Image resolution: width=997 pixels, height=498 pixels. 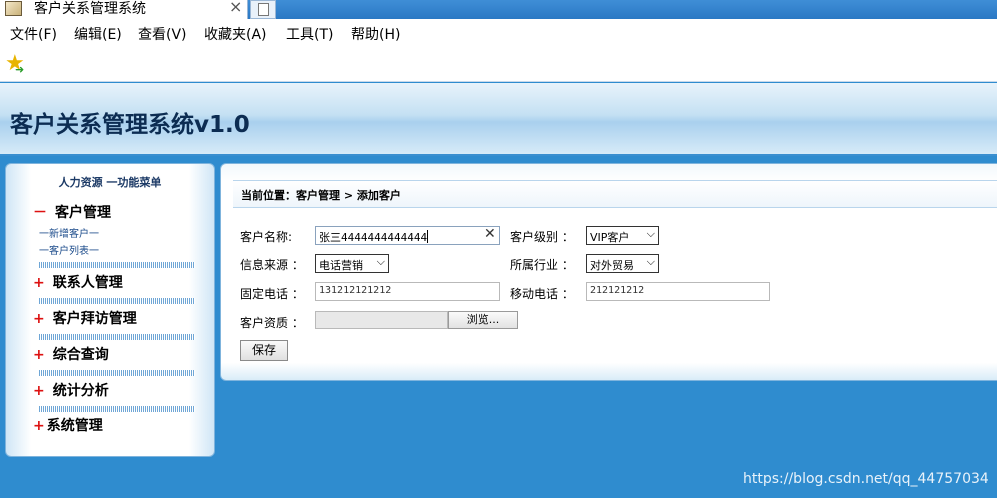 I want to click on customer-name-input: 张三4444444444444, so click(x=407, y=235).